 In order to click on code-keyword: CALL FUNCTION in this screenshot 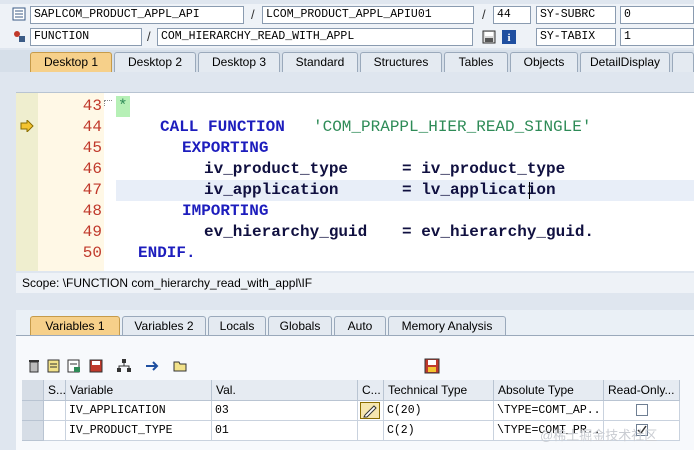, I will do `click(222, 127)`.